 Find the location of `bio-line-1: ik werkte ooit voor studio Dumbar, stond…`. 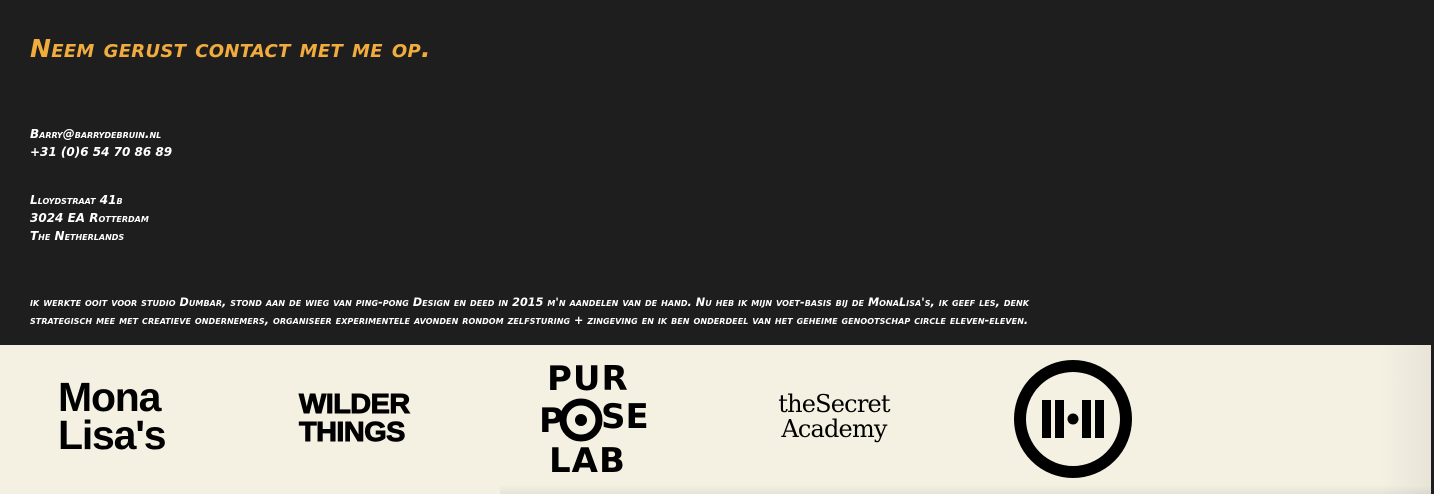

bio-line-1: ik werkte ooit voor studio Dumbar, stond… is located at coordinates (530, 302).